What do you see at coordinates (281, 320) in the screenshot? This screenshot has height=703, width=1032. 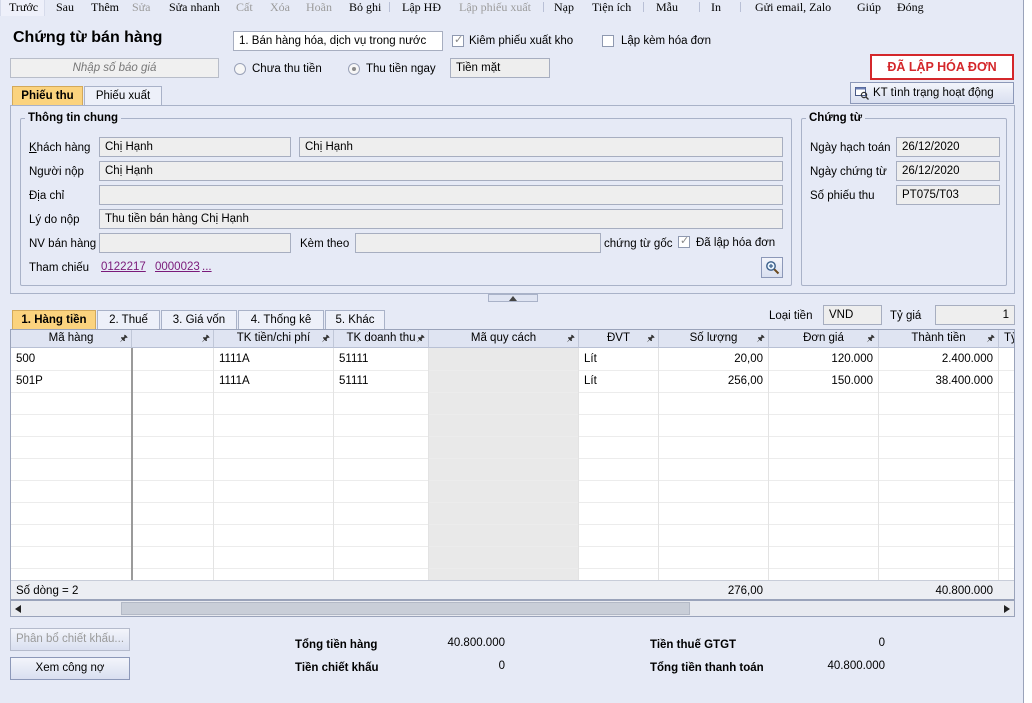 I see `tab-thong-ke: 4. Thống kê` at bounding box center [281, 320].